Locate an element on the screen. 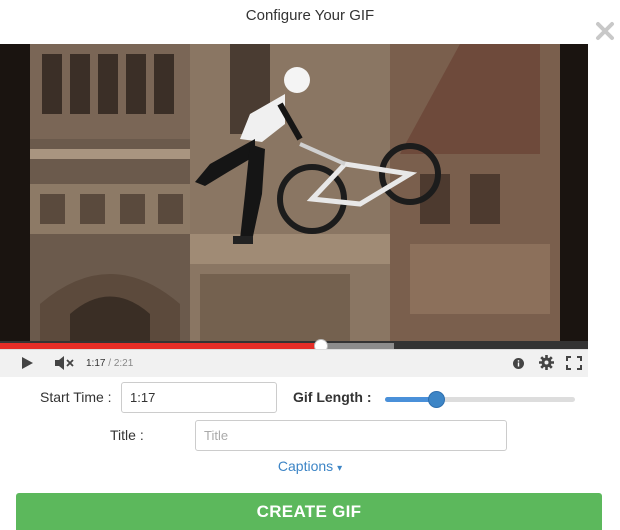 Image resolution: width=620 pixels, height=530 pixels. gif-length-slider is located at coordinates (480, 399).